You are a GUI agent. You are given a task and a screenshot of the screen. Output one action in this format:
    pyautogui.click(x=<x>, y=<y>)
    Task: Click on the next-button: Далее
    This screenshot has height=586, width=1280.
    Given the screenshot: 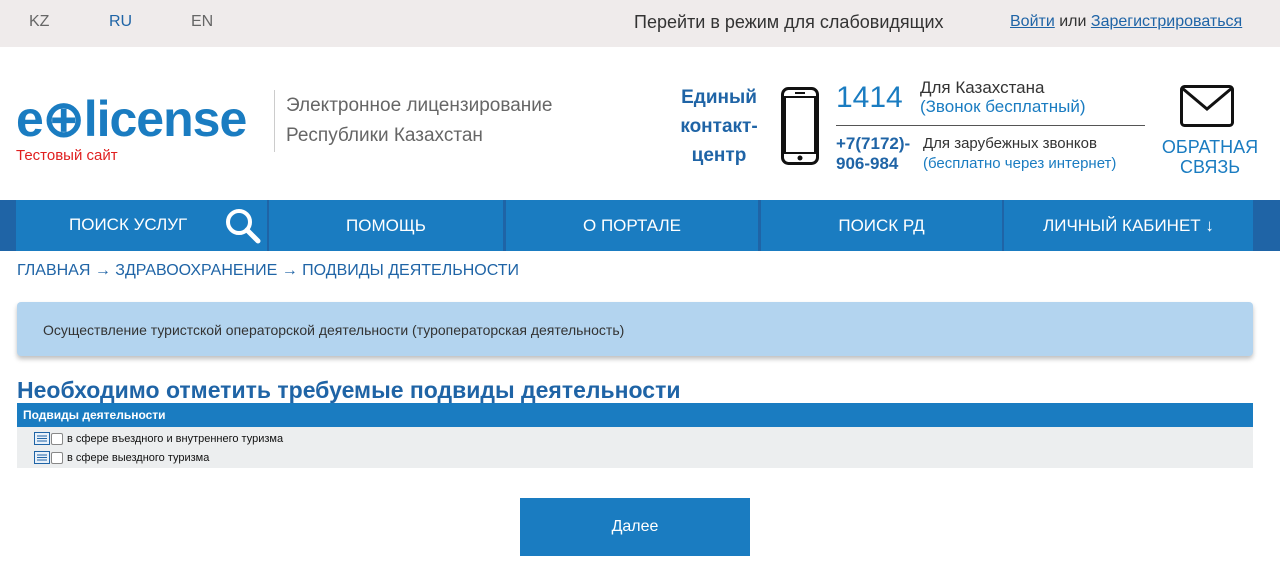 What is the action you would take?
    pyautogui.click(x=635, y=527)
    